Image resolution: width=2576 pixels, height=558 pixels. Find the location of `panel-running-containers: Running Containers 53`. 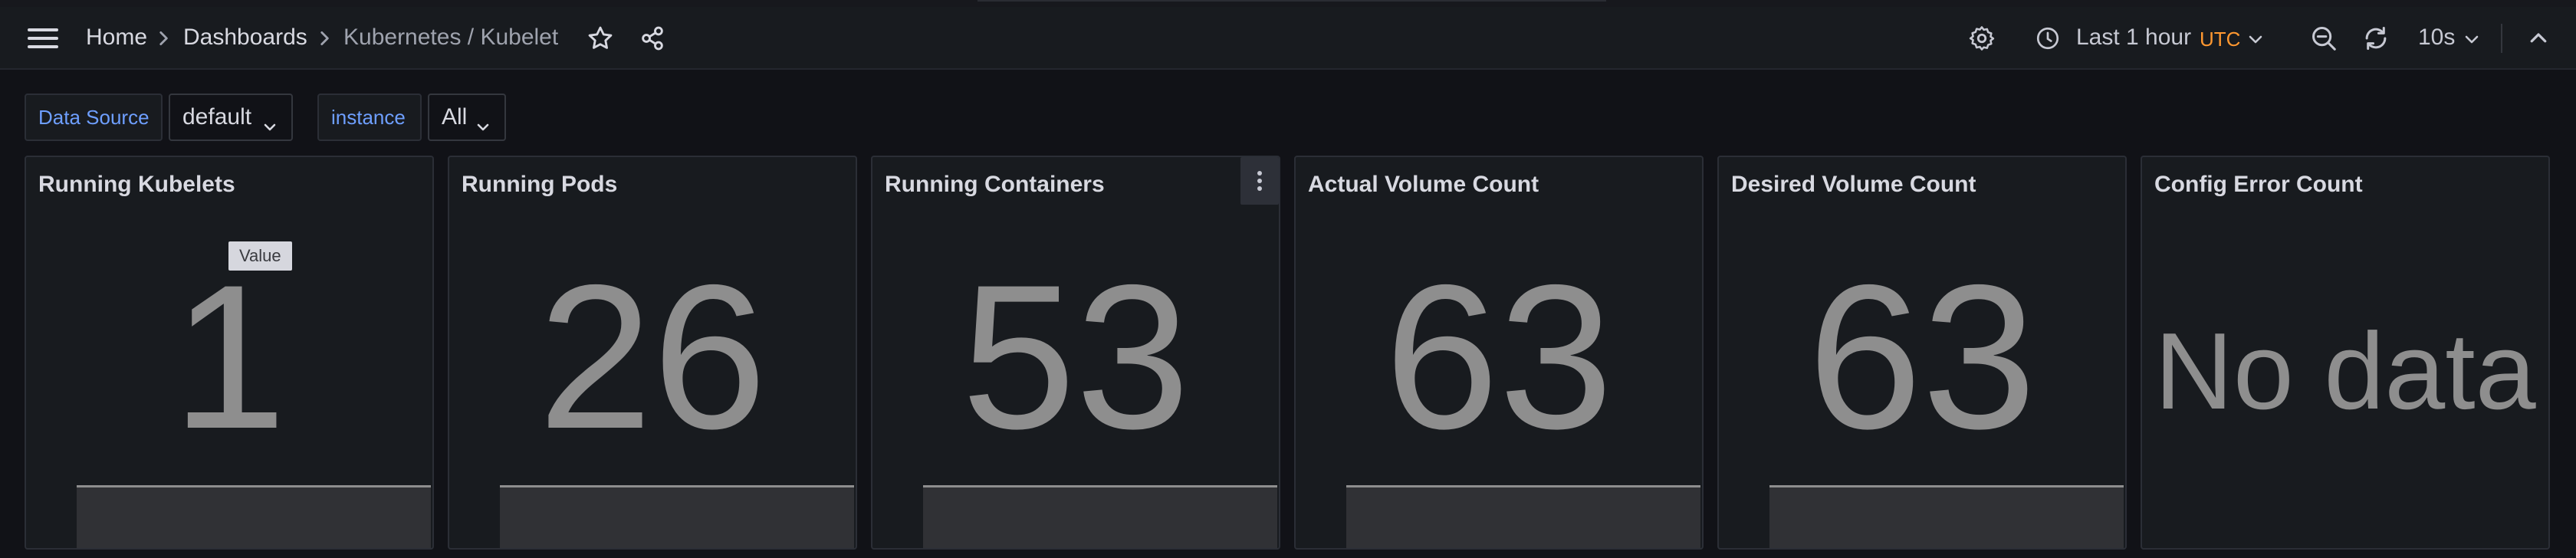

panel-running-containers: Running Containers 53 is located at coordinates (1075, 353).